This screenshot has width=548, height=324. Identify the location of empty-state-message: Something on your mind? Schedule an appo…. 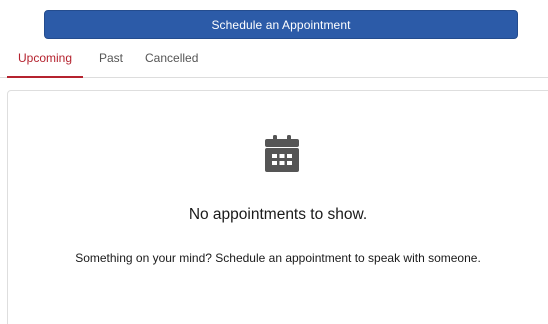
(278, 258).